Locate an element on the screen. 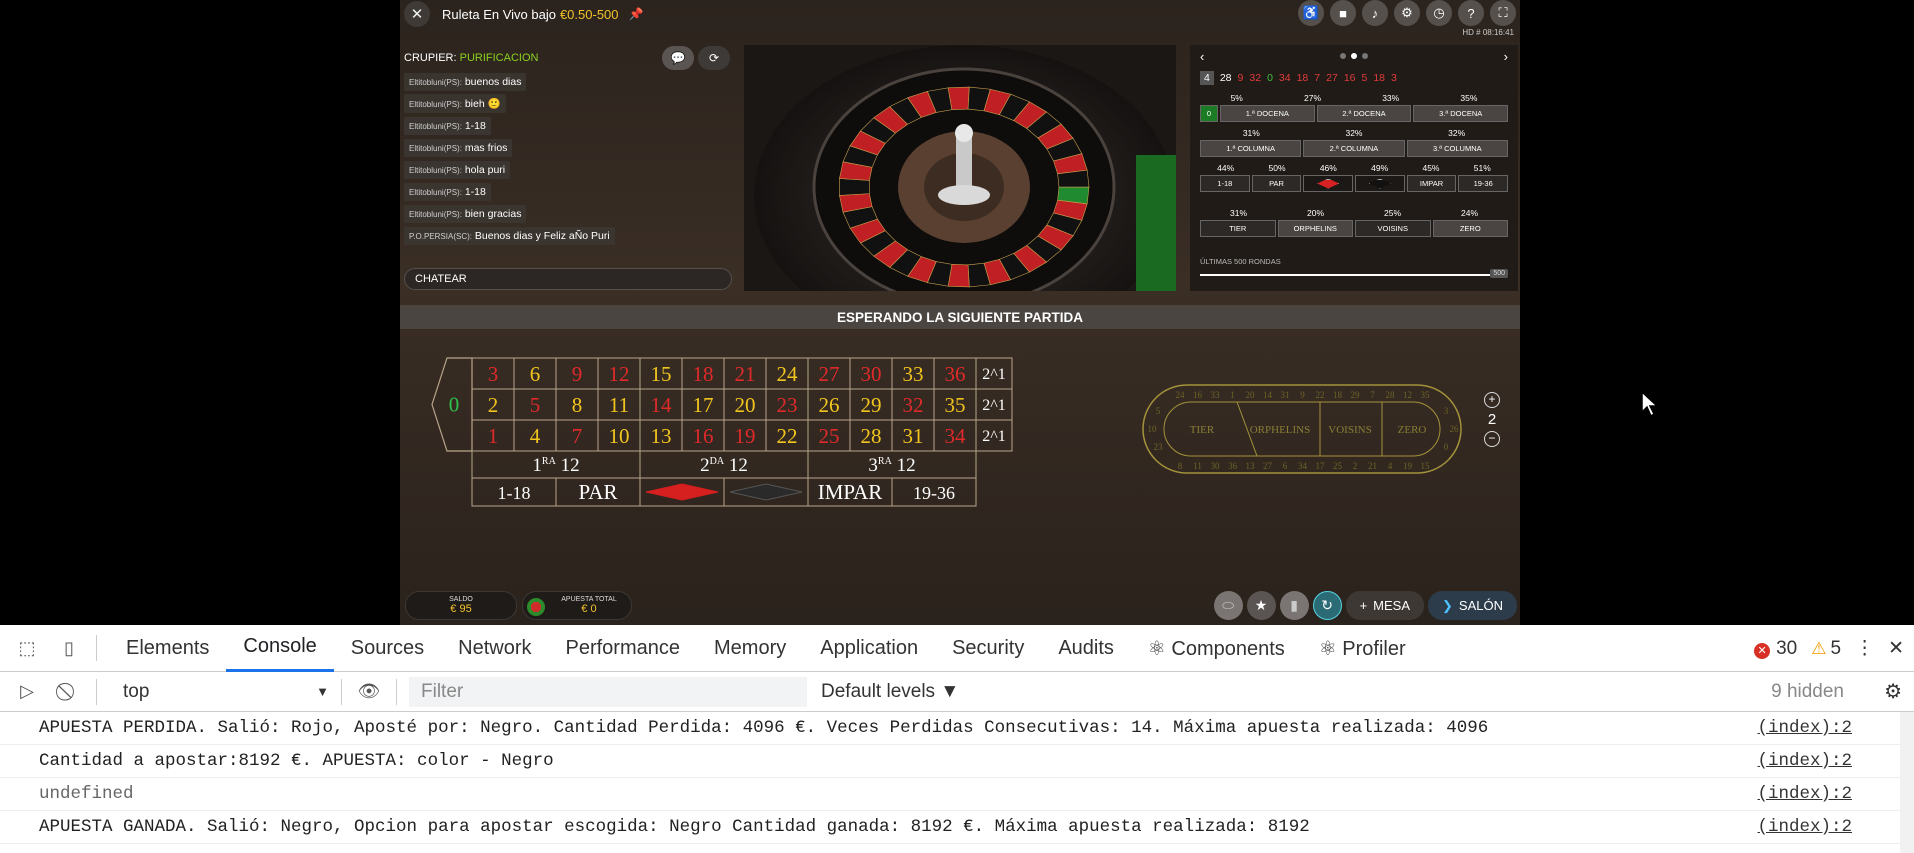 The image size is (1914, 853). plus-icon: + is located at coordinates (1492, 400).